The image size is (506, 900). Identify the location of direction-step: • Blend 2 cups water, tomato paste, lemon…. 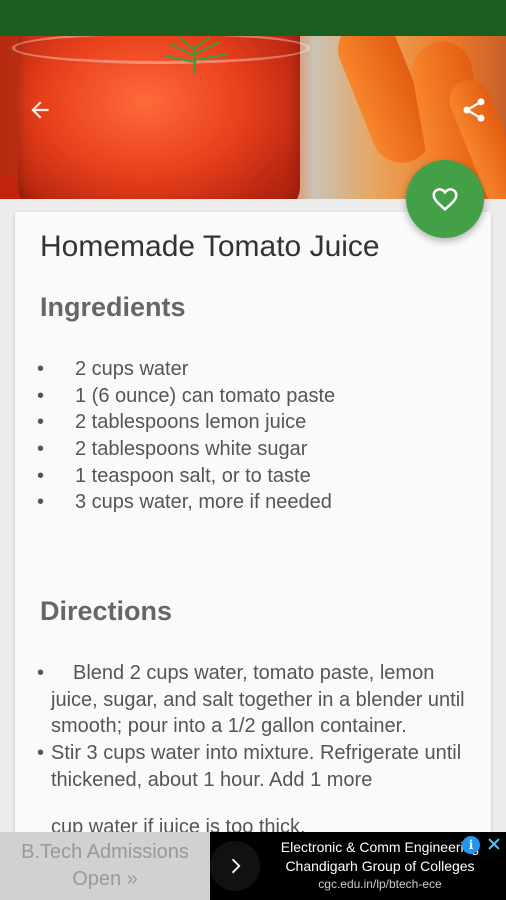
(256, 700).